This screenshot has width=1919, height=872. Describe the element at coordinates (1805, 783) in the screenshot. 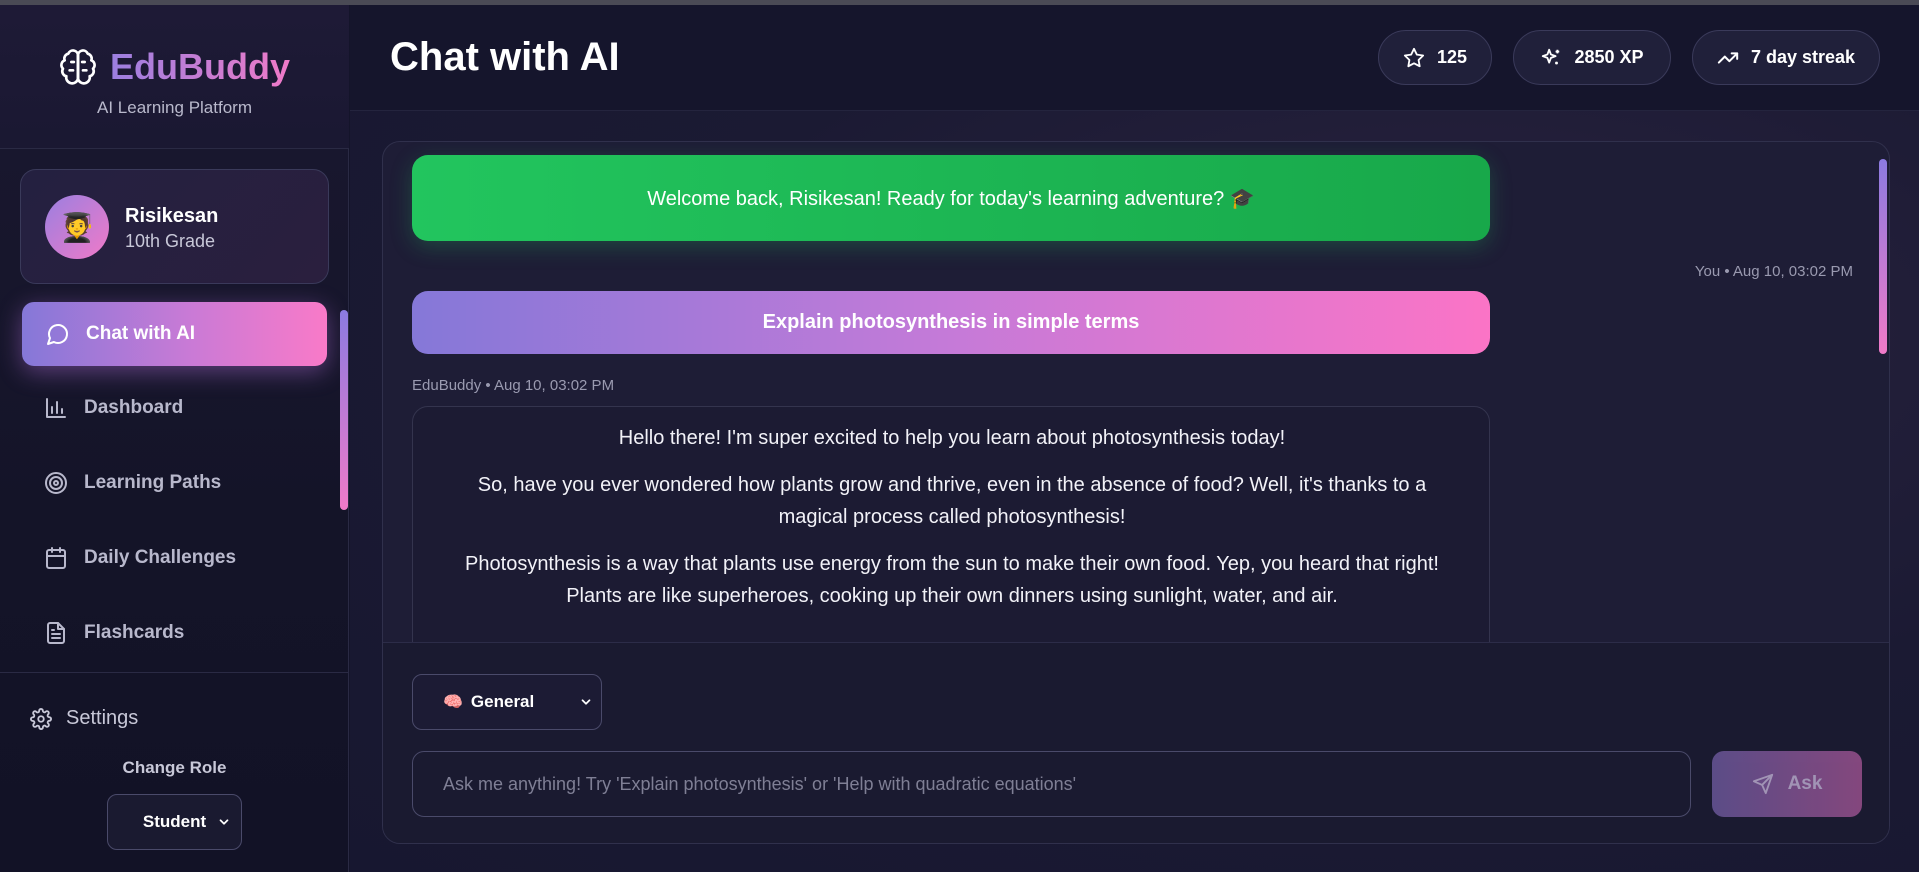

I see `ask-button-label: Ask` at that location.